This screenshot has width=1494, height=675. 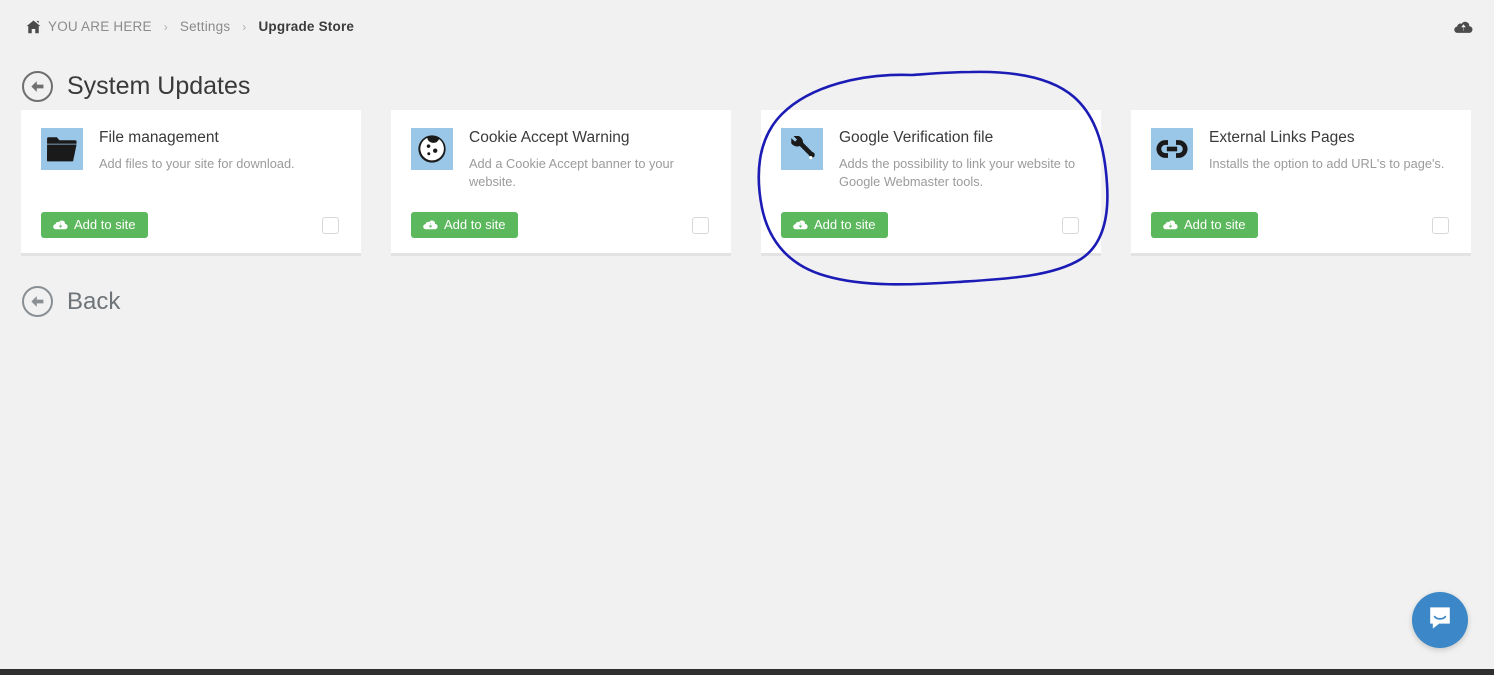 What do you see at coordinates (306, 26) in the screenshot?
I see `breadcrumb-item-upgrade-store: Upgrade Store` at bounding box center [306, 26].